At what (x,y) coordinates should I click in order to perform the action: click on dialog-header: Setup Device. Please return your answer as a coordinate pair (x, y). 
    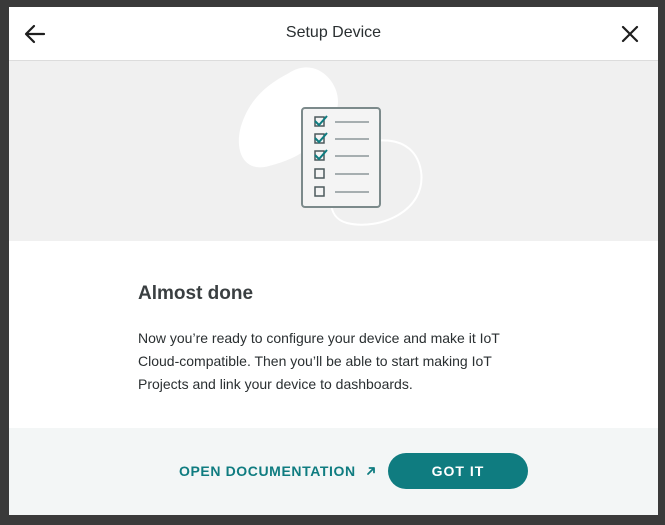
    Looking at the image, I should click on (333, 34).